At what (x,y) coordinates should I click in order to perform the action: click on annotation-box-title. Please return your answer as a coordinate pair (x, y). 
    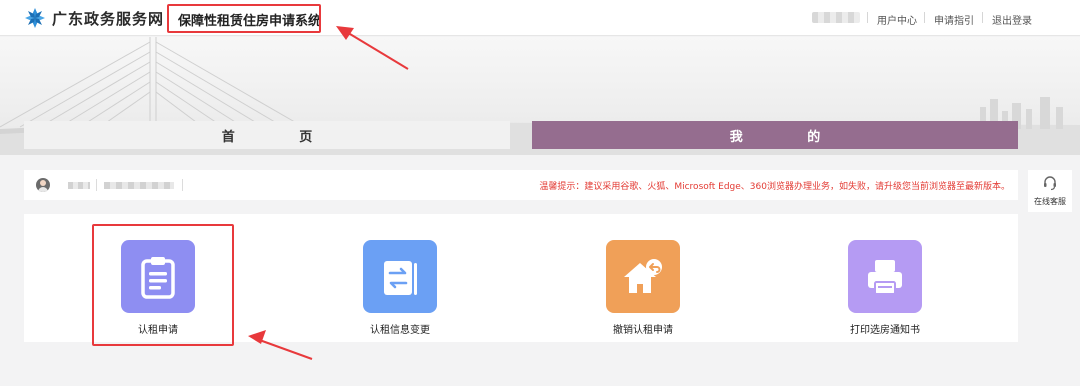
    Looking at the image, I should click on (244, 18).